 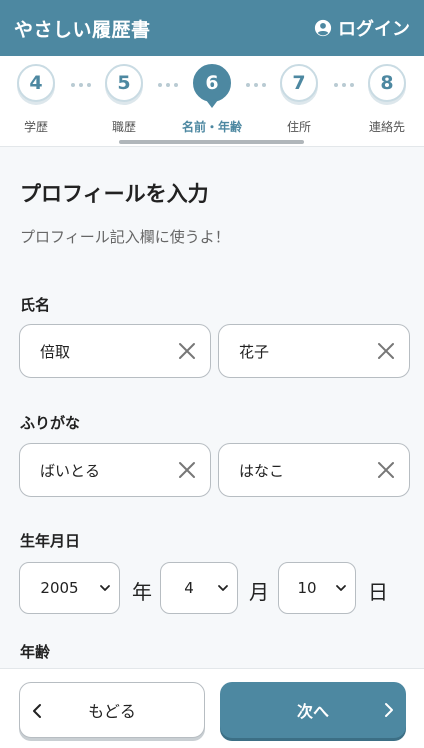 I want to click on last-name-furigana-input: ばいとる, so click(x=115, y=470).